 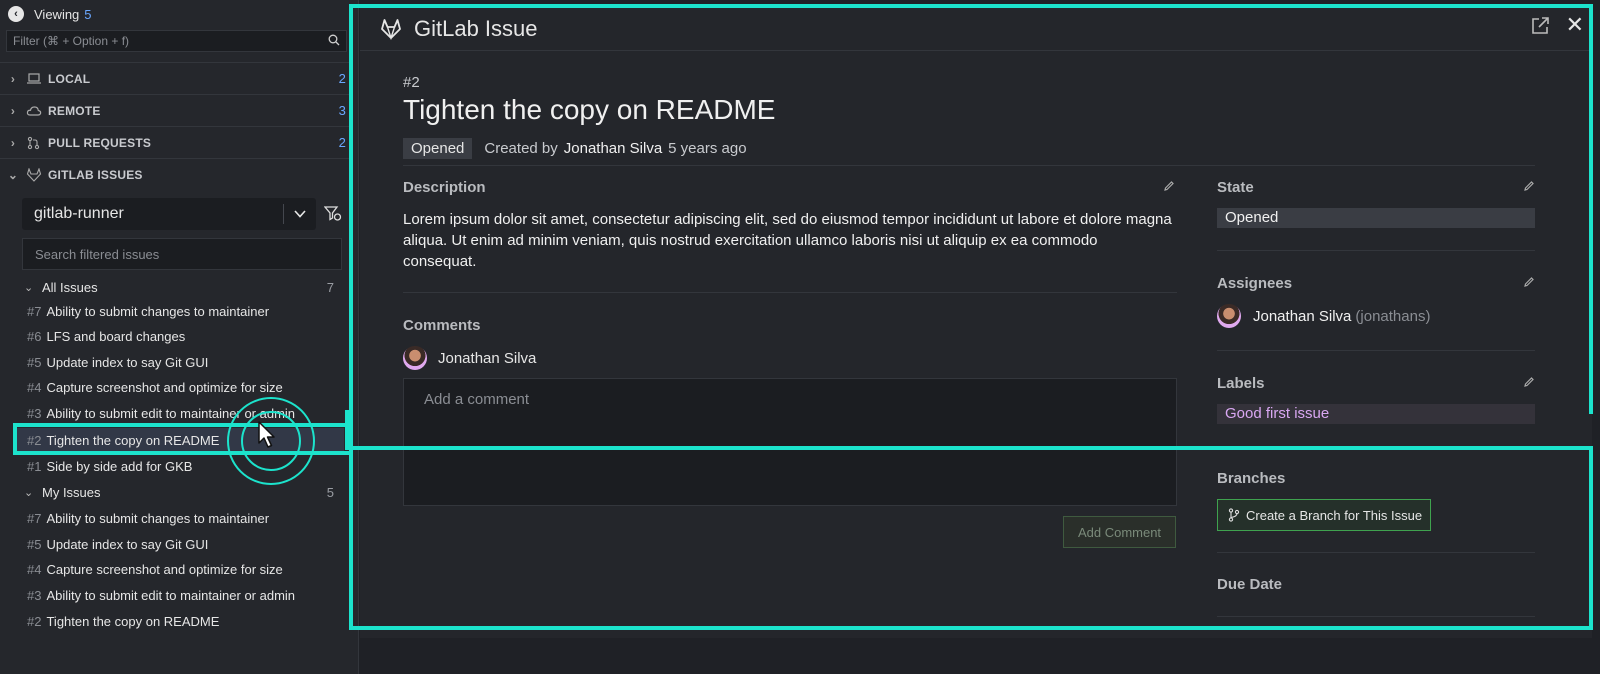 What do you see at coordinates (74, 110) in the screenshot?
I see `section-label: REMOTE` at bounding box center [74, 110].